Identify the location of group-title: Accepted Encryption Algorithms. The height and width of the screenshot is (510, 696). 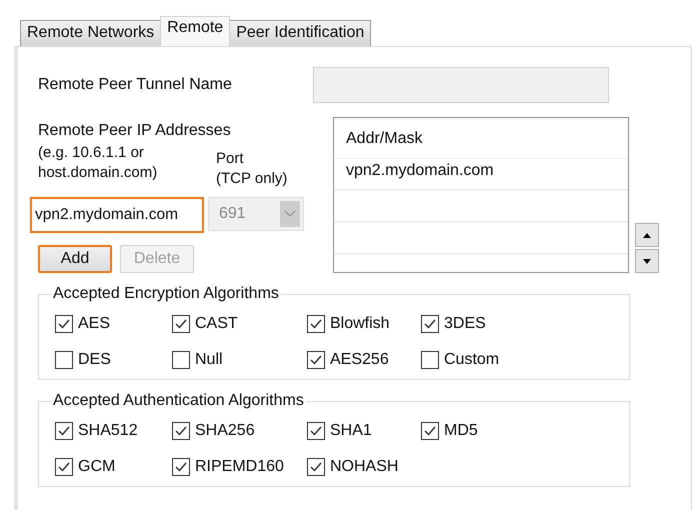
(166, 294).